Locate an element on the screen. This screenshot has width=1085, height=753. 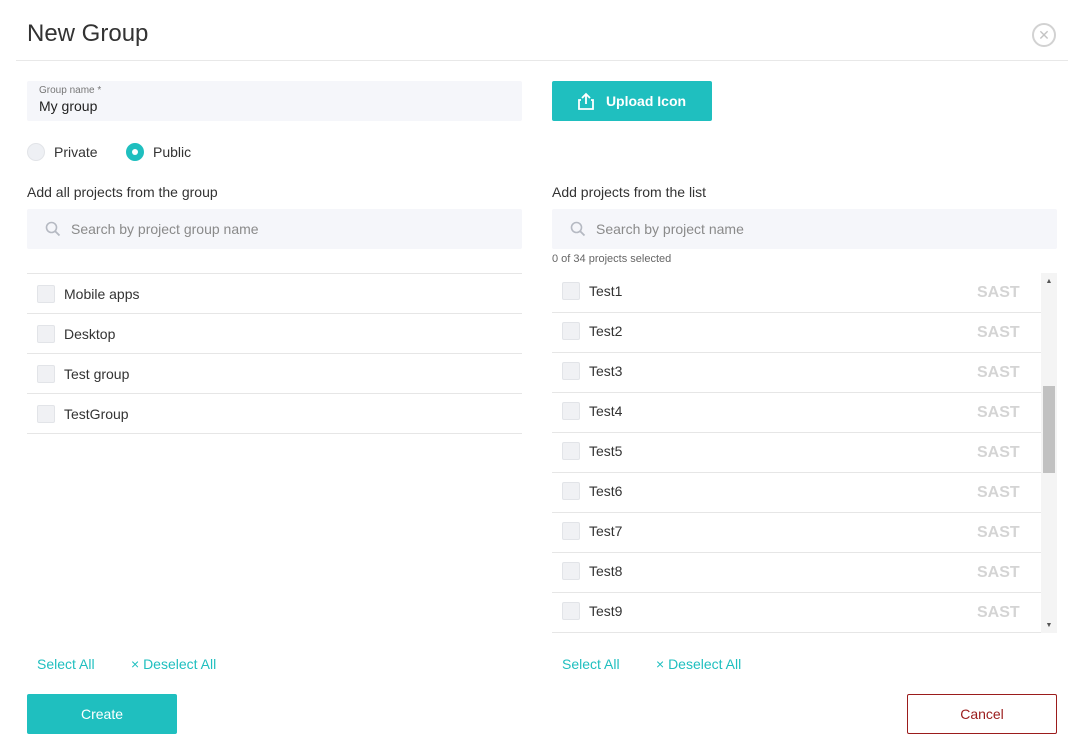
project-label: Test3 is located at coordinates (606, 370).